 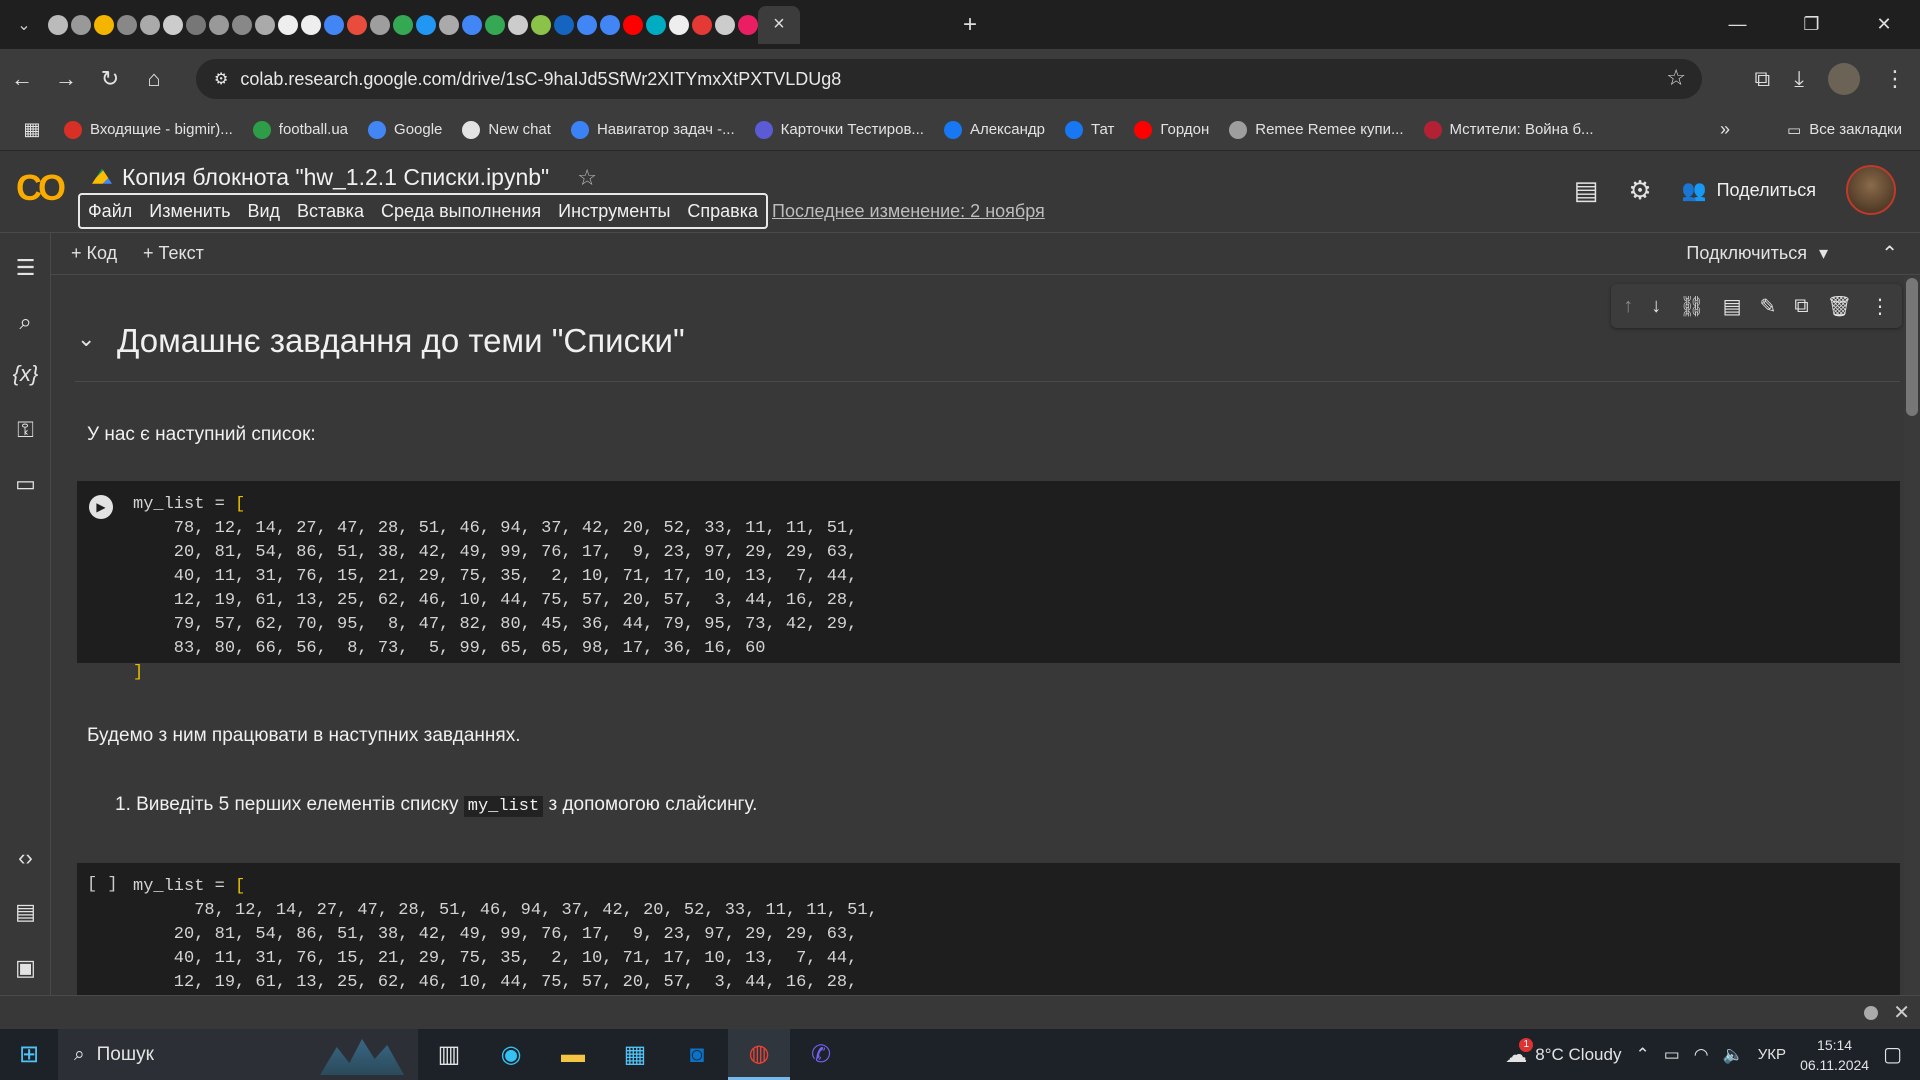 I want to click on bookmark-item: Александр, so click(x=994, y=129).